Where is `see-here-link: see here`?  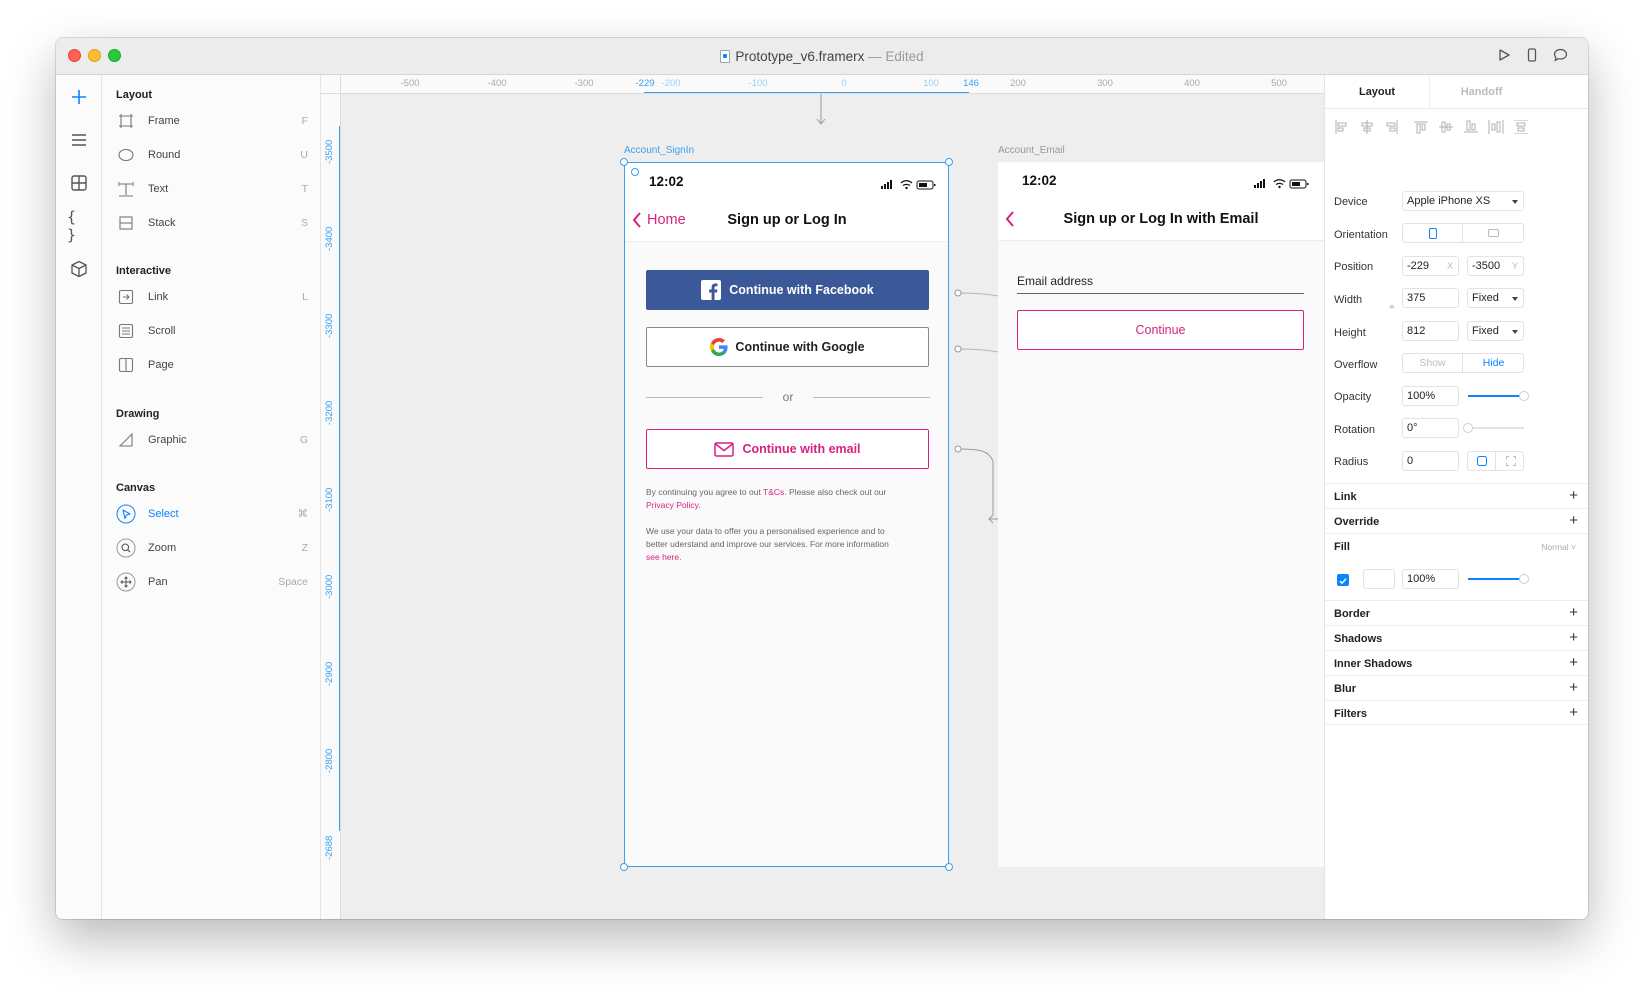
see-here-link: see here is located at coordinates (662, 557).